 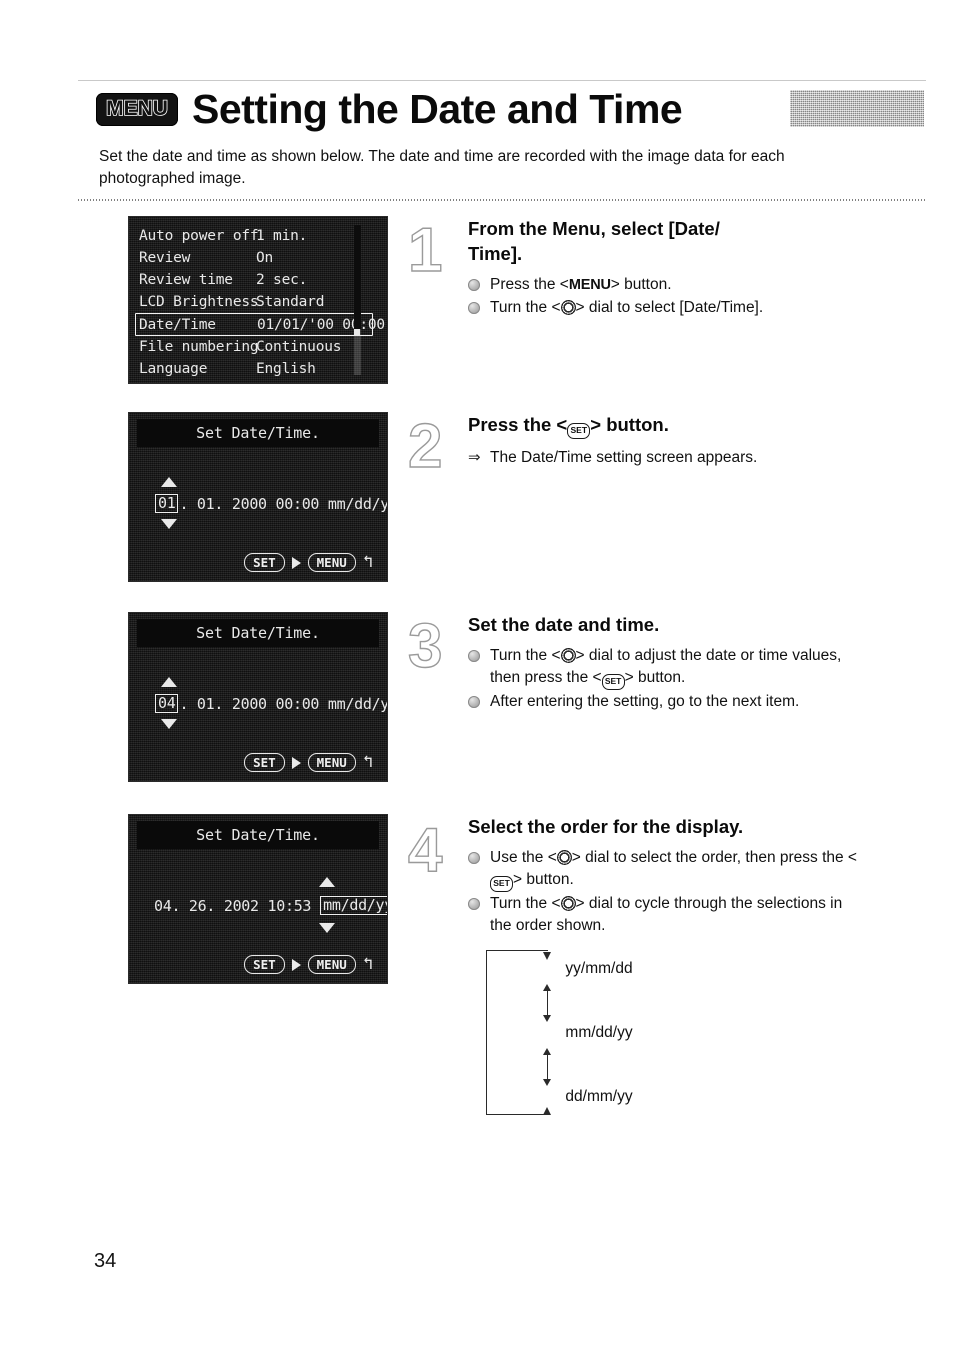 I want to click on section-divider, so click(x=502, y=200).